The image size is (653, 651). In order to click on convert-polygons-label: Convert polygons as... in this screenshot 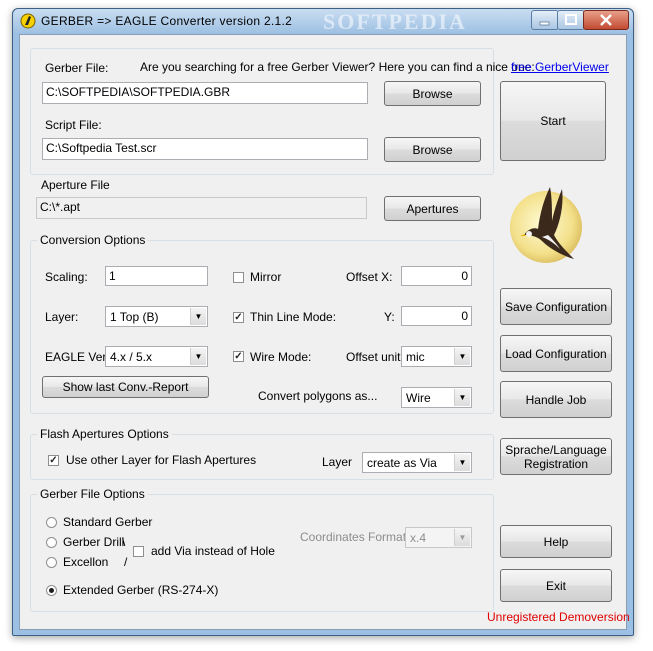, I will do `click(318, 396)`.